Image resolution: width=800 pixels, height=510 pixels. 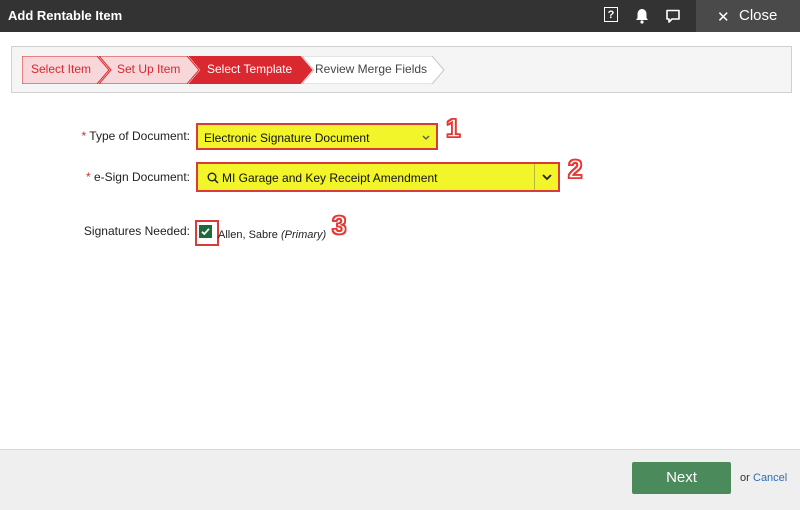 What do you see at coordinates (248, 235) in the screenshot?
I see `signer-name: Allen, Sabre` at bounding box center [248, 235].